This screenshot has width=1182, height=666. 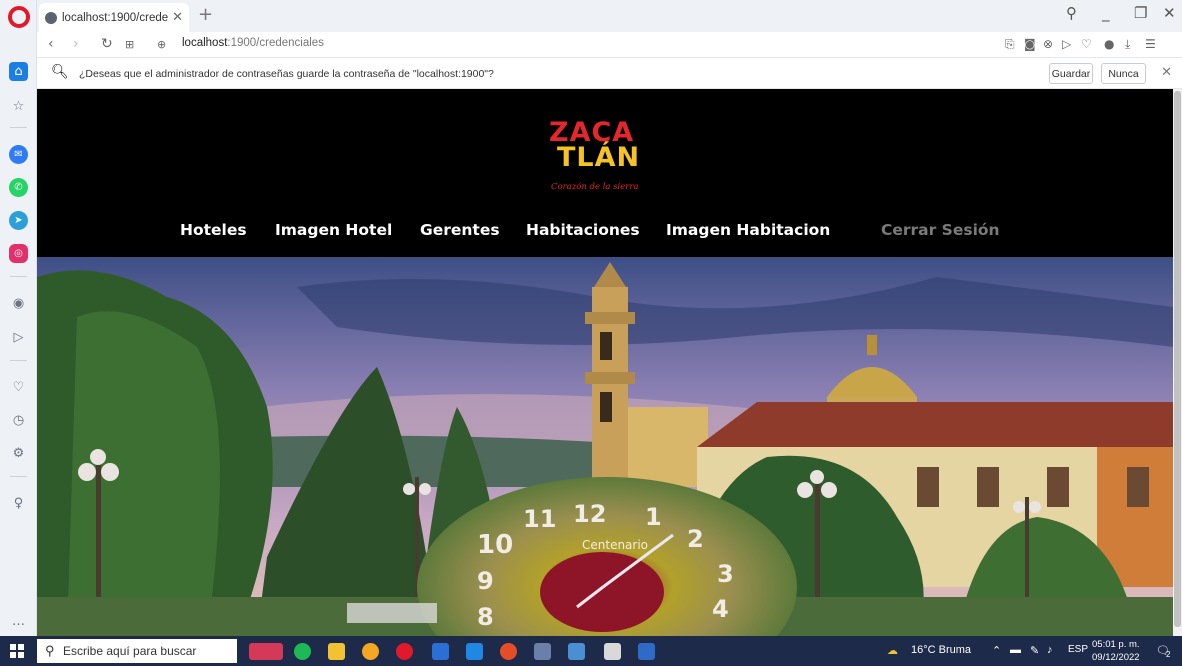 I want to click on lightbulb-icon: ♀, so click(x=18, y=503).